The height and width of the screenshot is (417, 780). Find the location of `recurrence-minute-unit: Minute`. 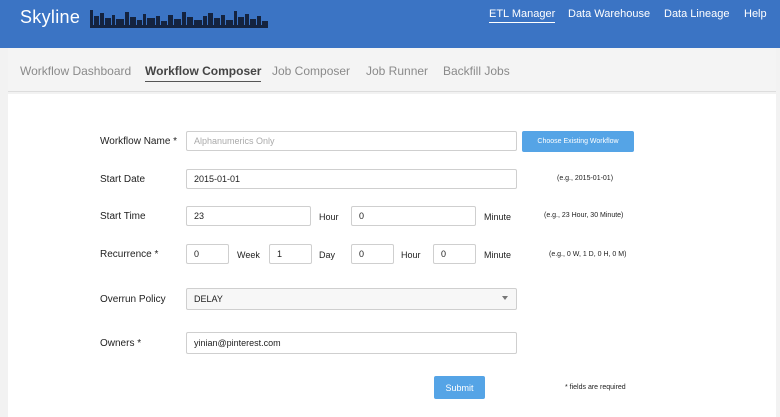

recurrence-minute-unit: Minute is located at coordinates (498, 255).